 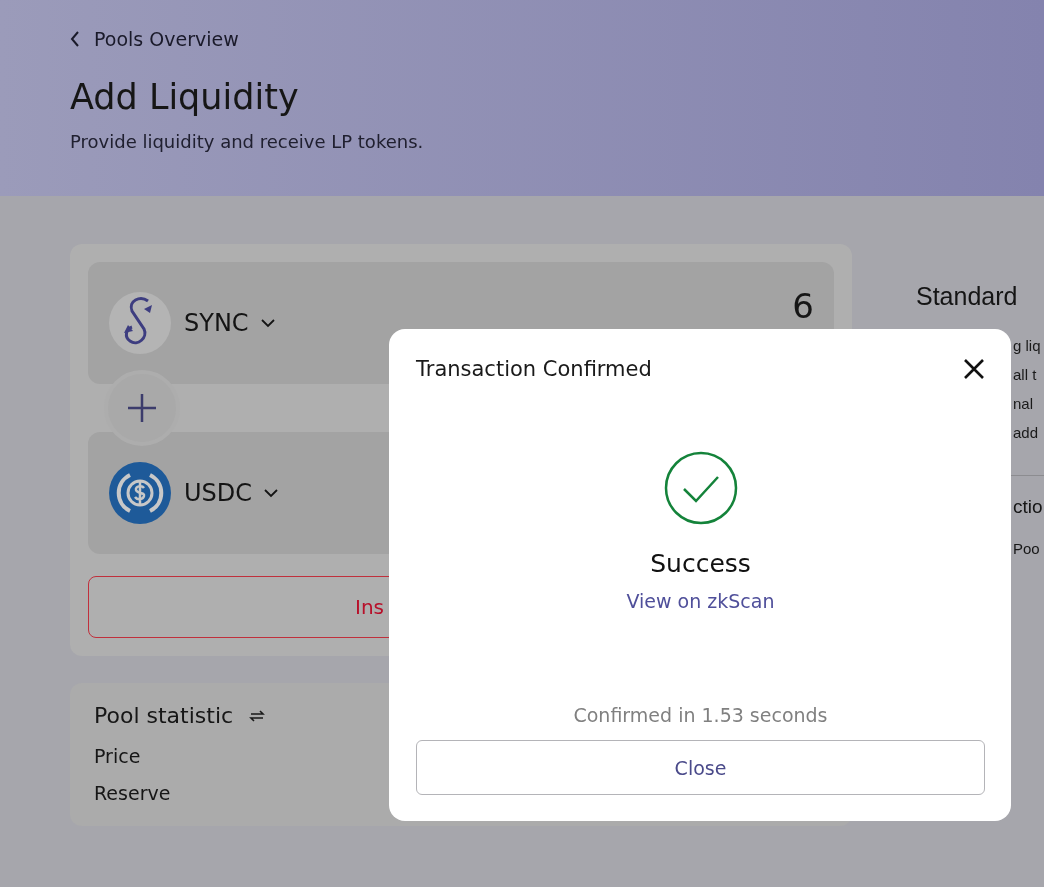 I want to click on page-title: Add Liquidity, so click(x=185, y=97).